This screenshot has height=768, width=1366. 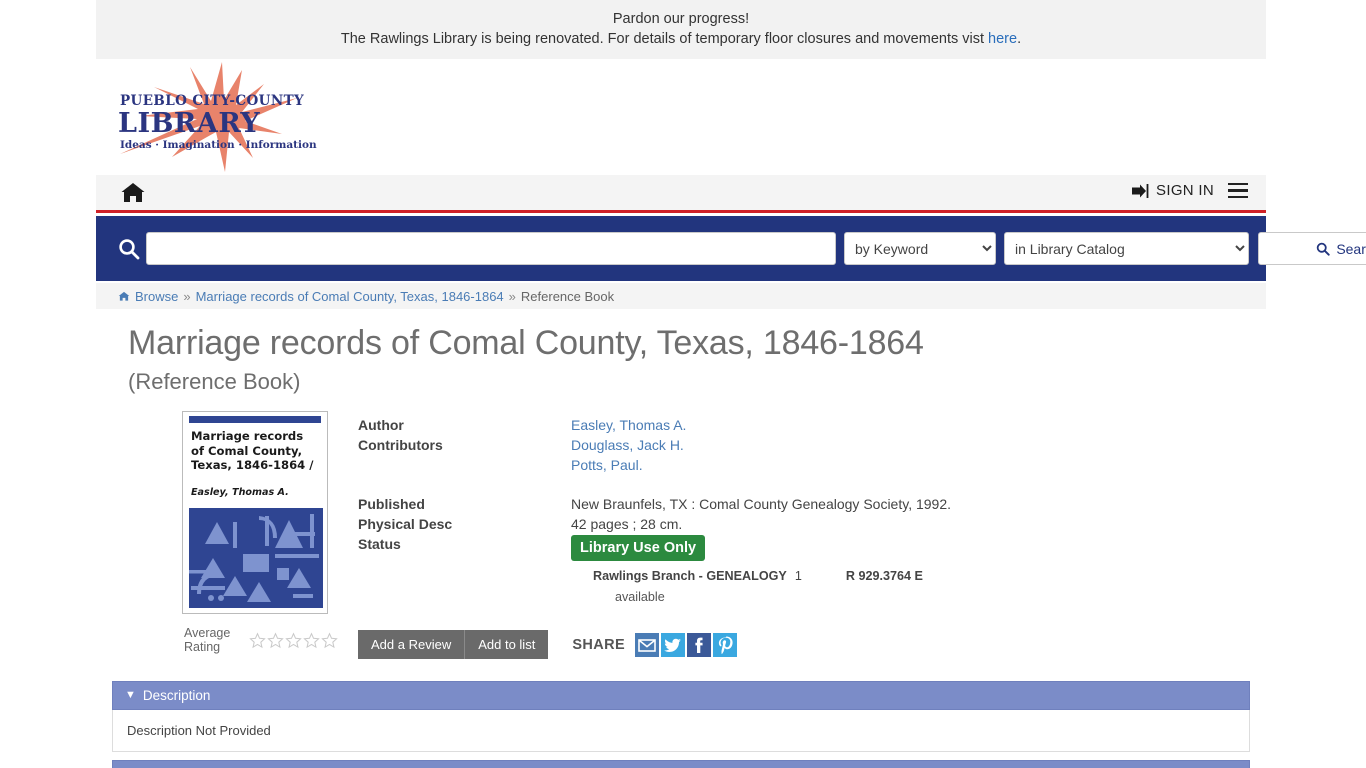 I want to click on status-badge: Library Use Only, so click(x=638, y=548).